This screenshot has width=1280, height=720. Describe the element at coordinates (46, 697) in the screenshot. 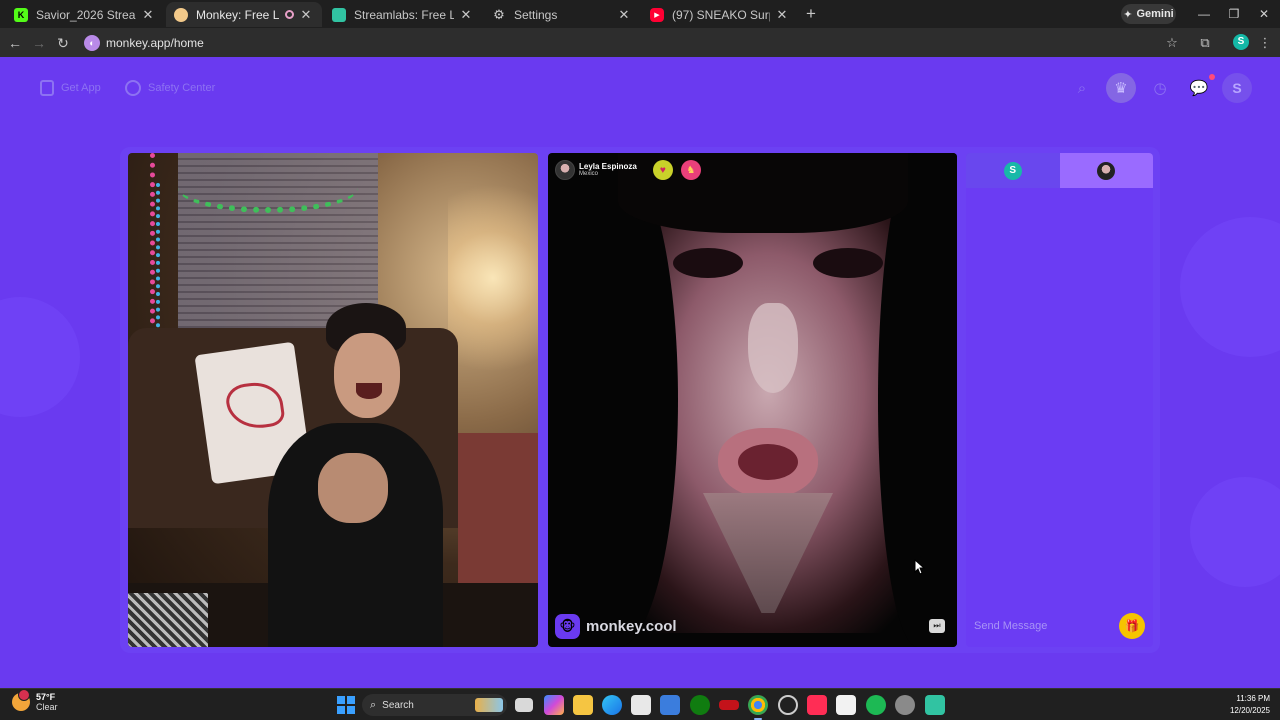

I see `weather-temperature: 57°F` at that location.